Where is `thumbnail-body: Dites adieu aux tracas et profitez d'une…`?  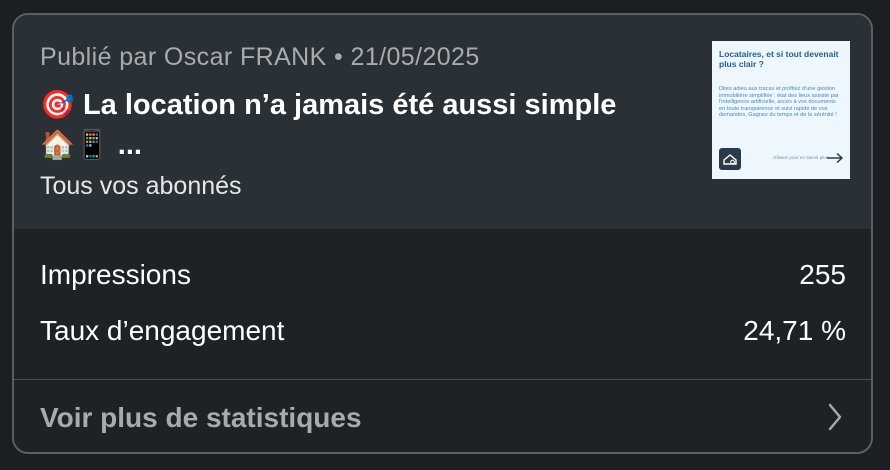
thumbnail-body: Dites adieu aux tracas et profitez d'une… is located at coordinates (779, 102).